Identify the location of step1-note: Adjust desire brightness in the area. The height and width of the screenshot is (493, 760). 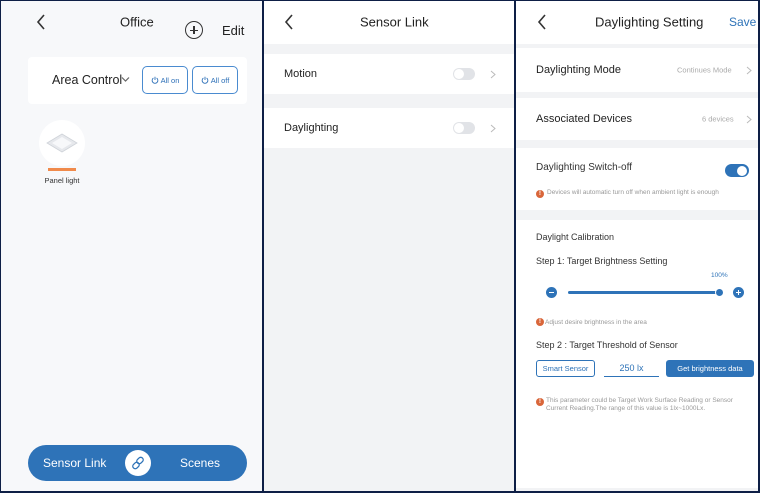
(596, 322).